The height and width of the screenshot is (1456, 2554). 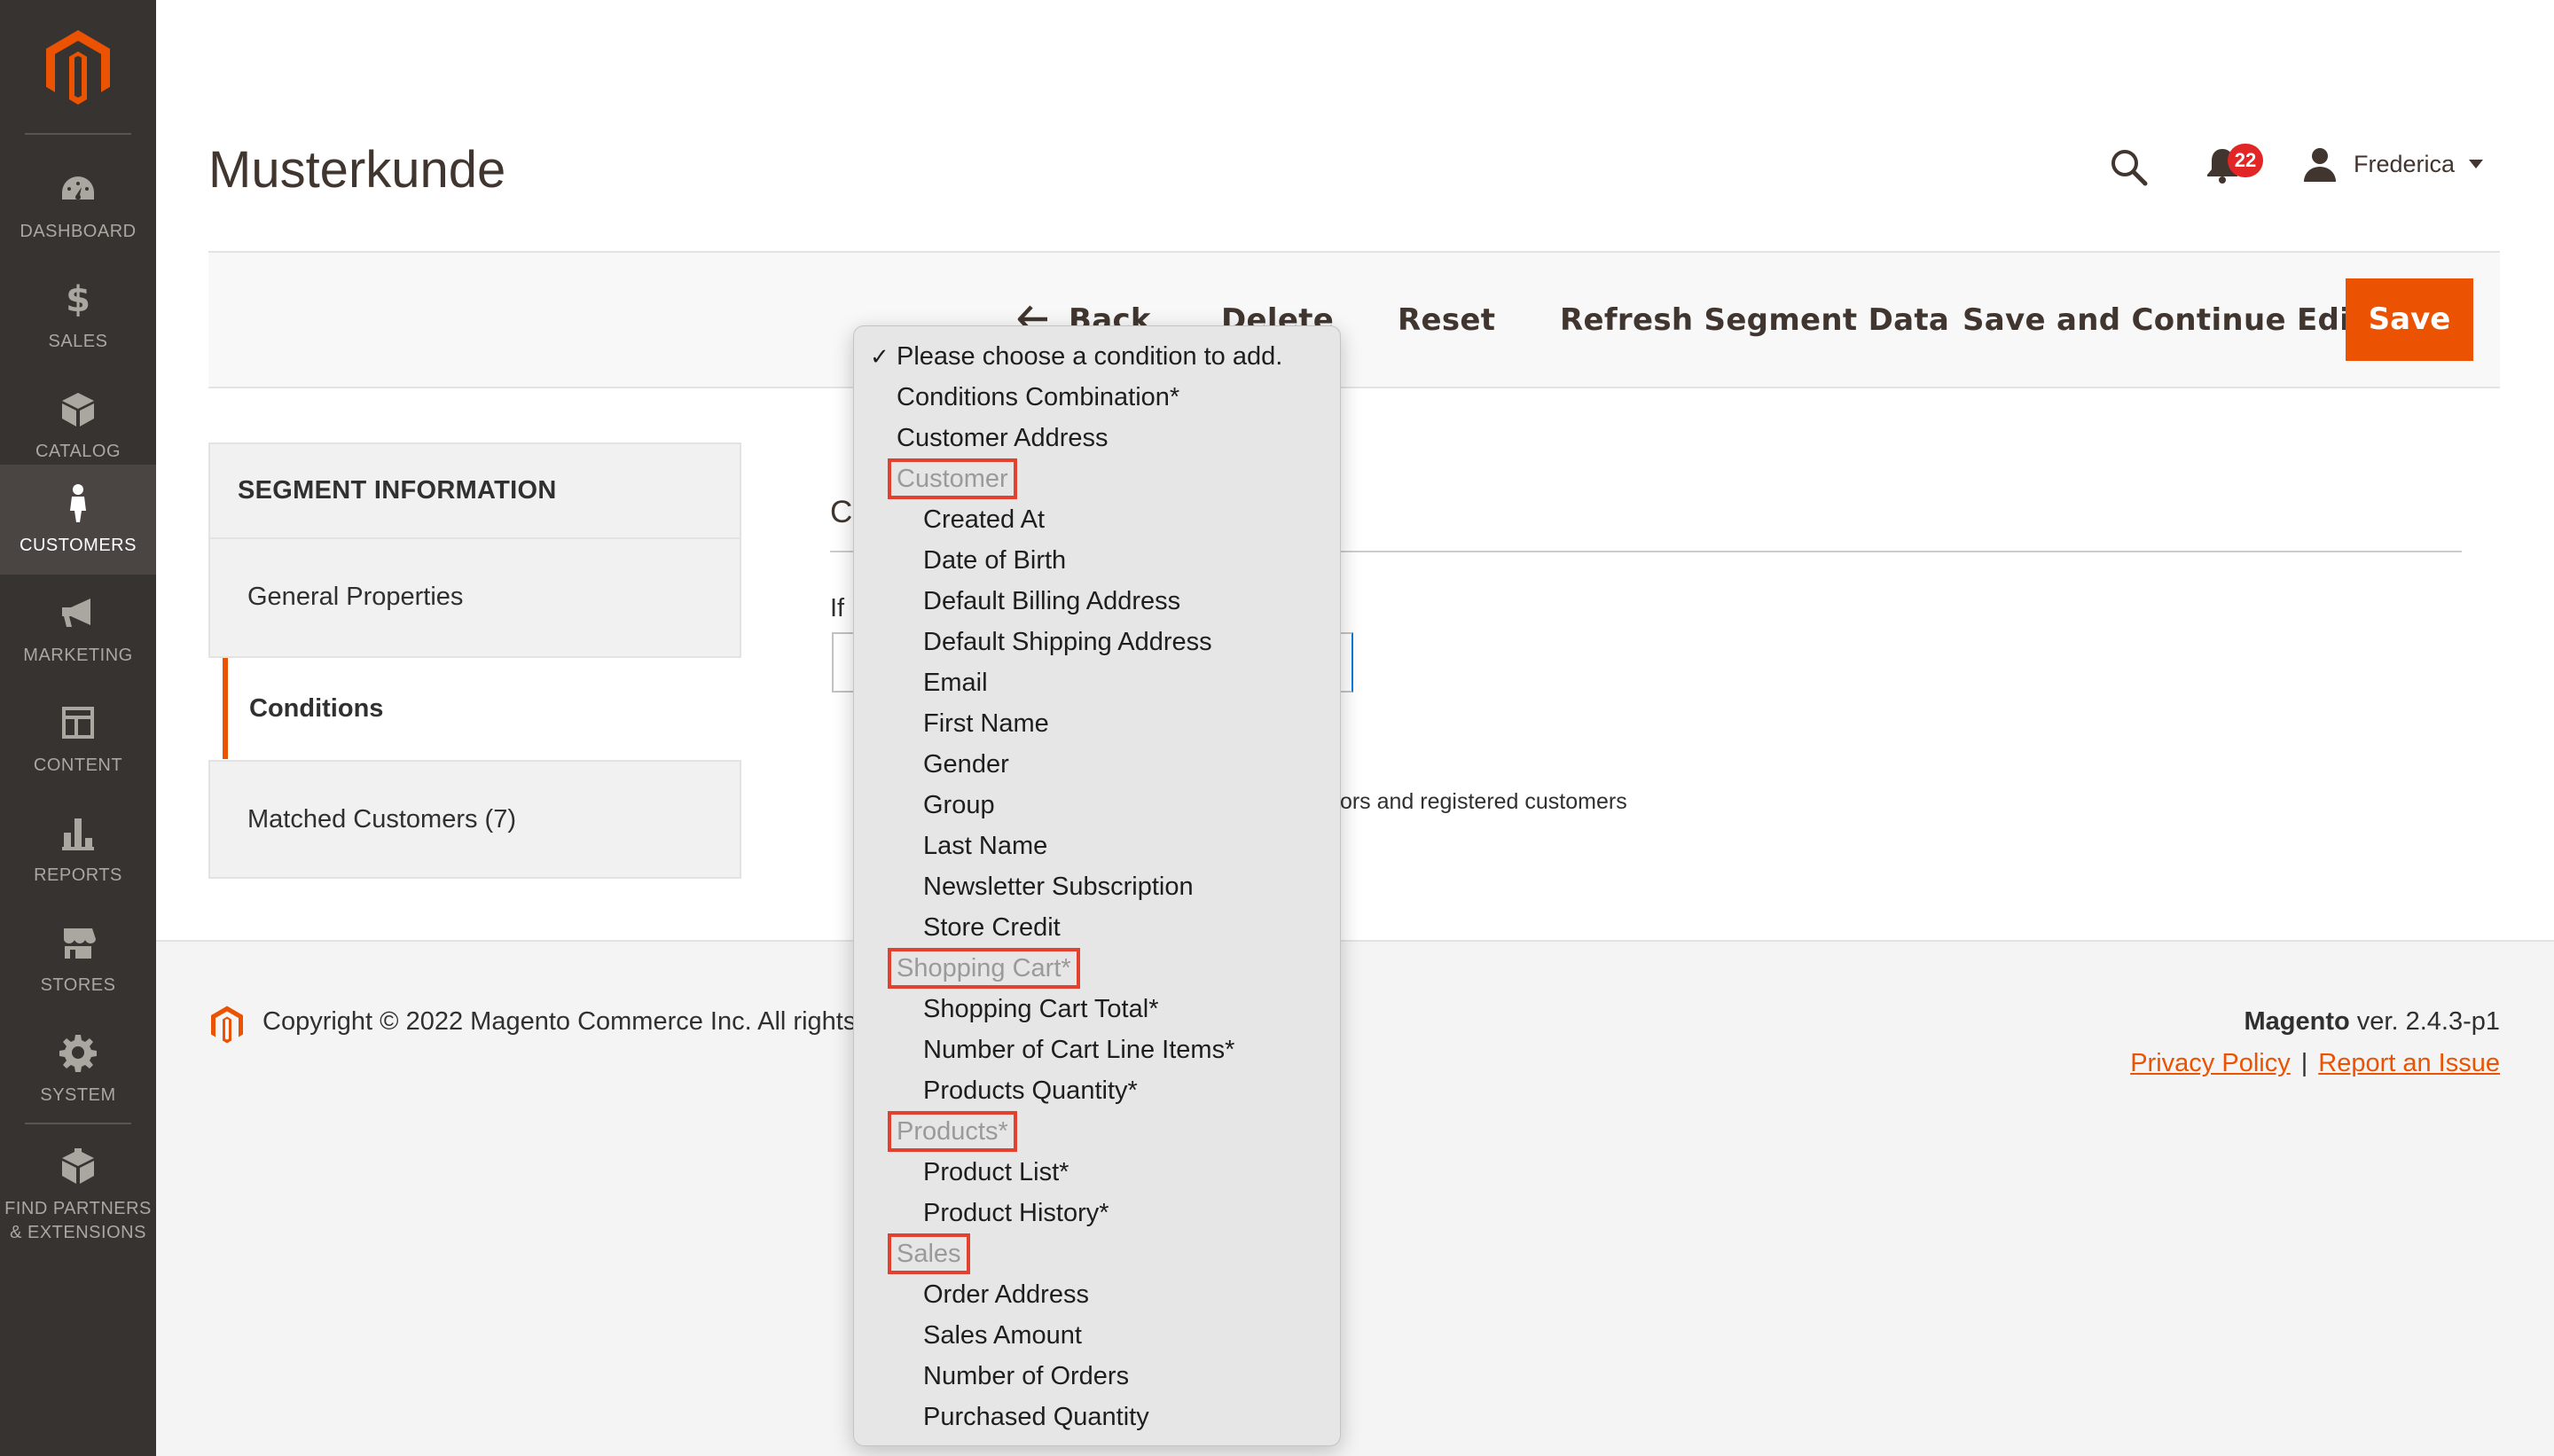 I want to click on user-icon, so click(x=2320, y=165).